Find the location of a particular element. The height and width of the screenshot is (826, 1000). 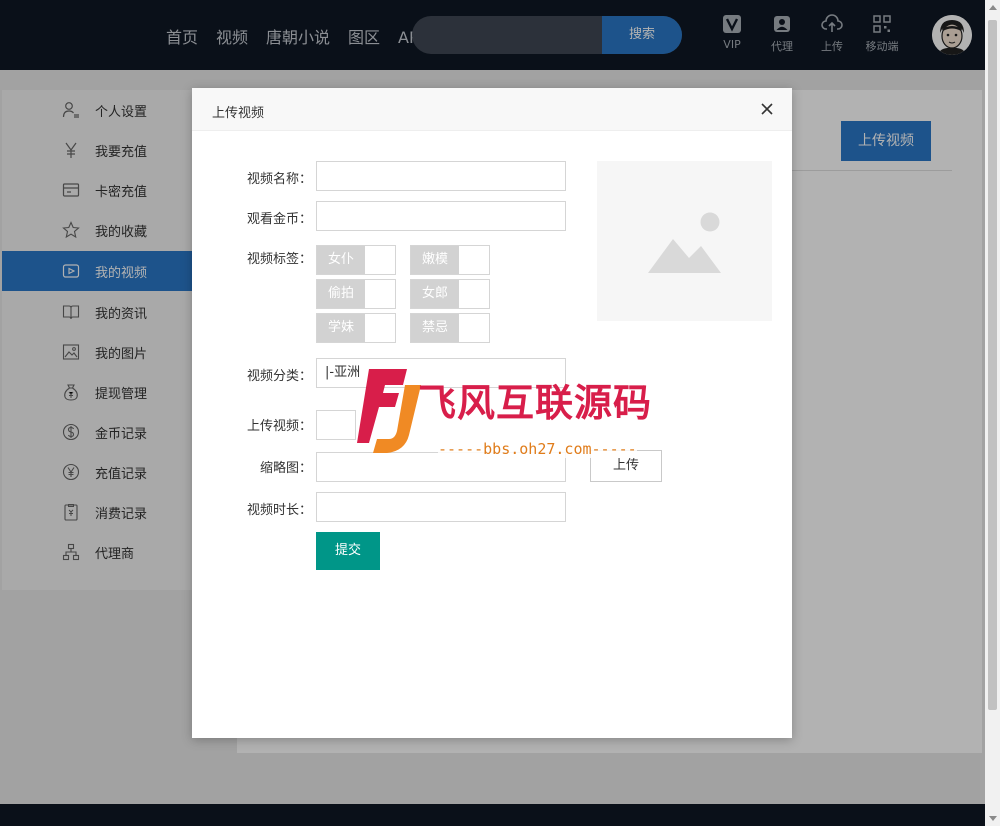

tag-switch: 嫩模 is located at coordinates (450, 260).